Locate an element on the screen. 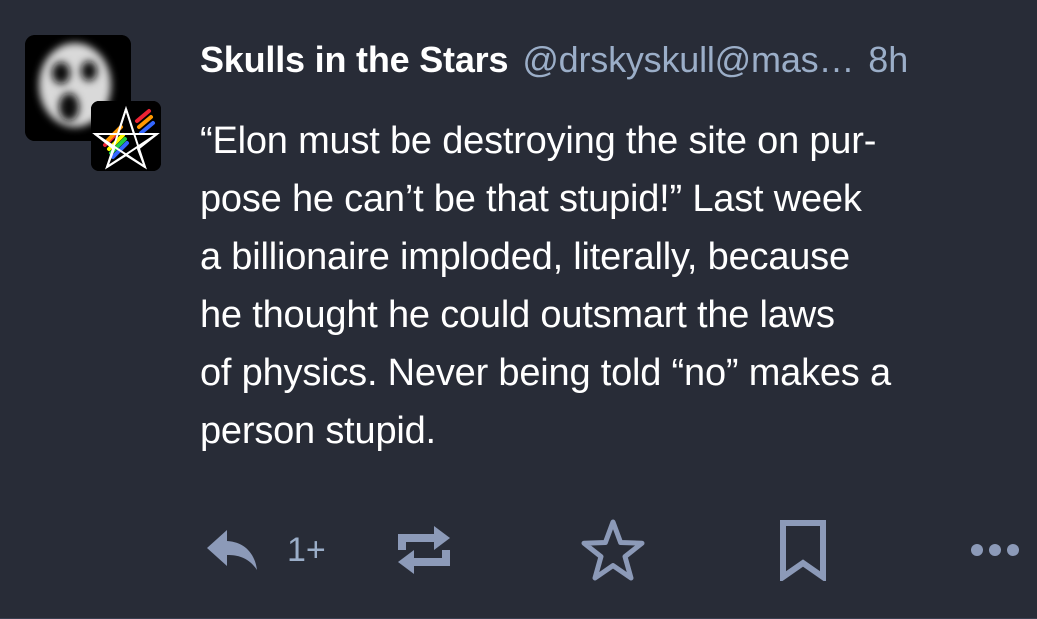 Image resolution: width=1037 pixels, height=619 pixels. bookmark-icon is located at coordinates (803, 550).